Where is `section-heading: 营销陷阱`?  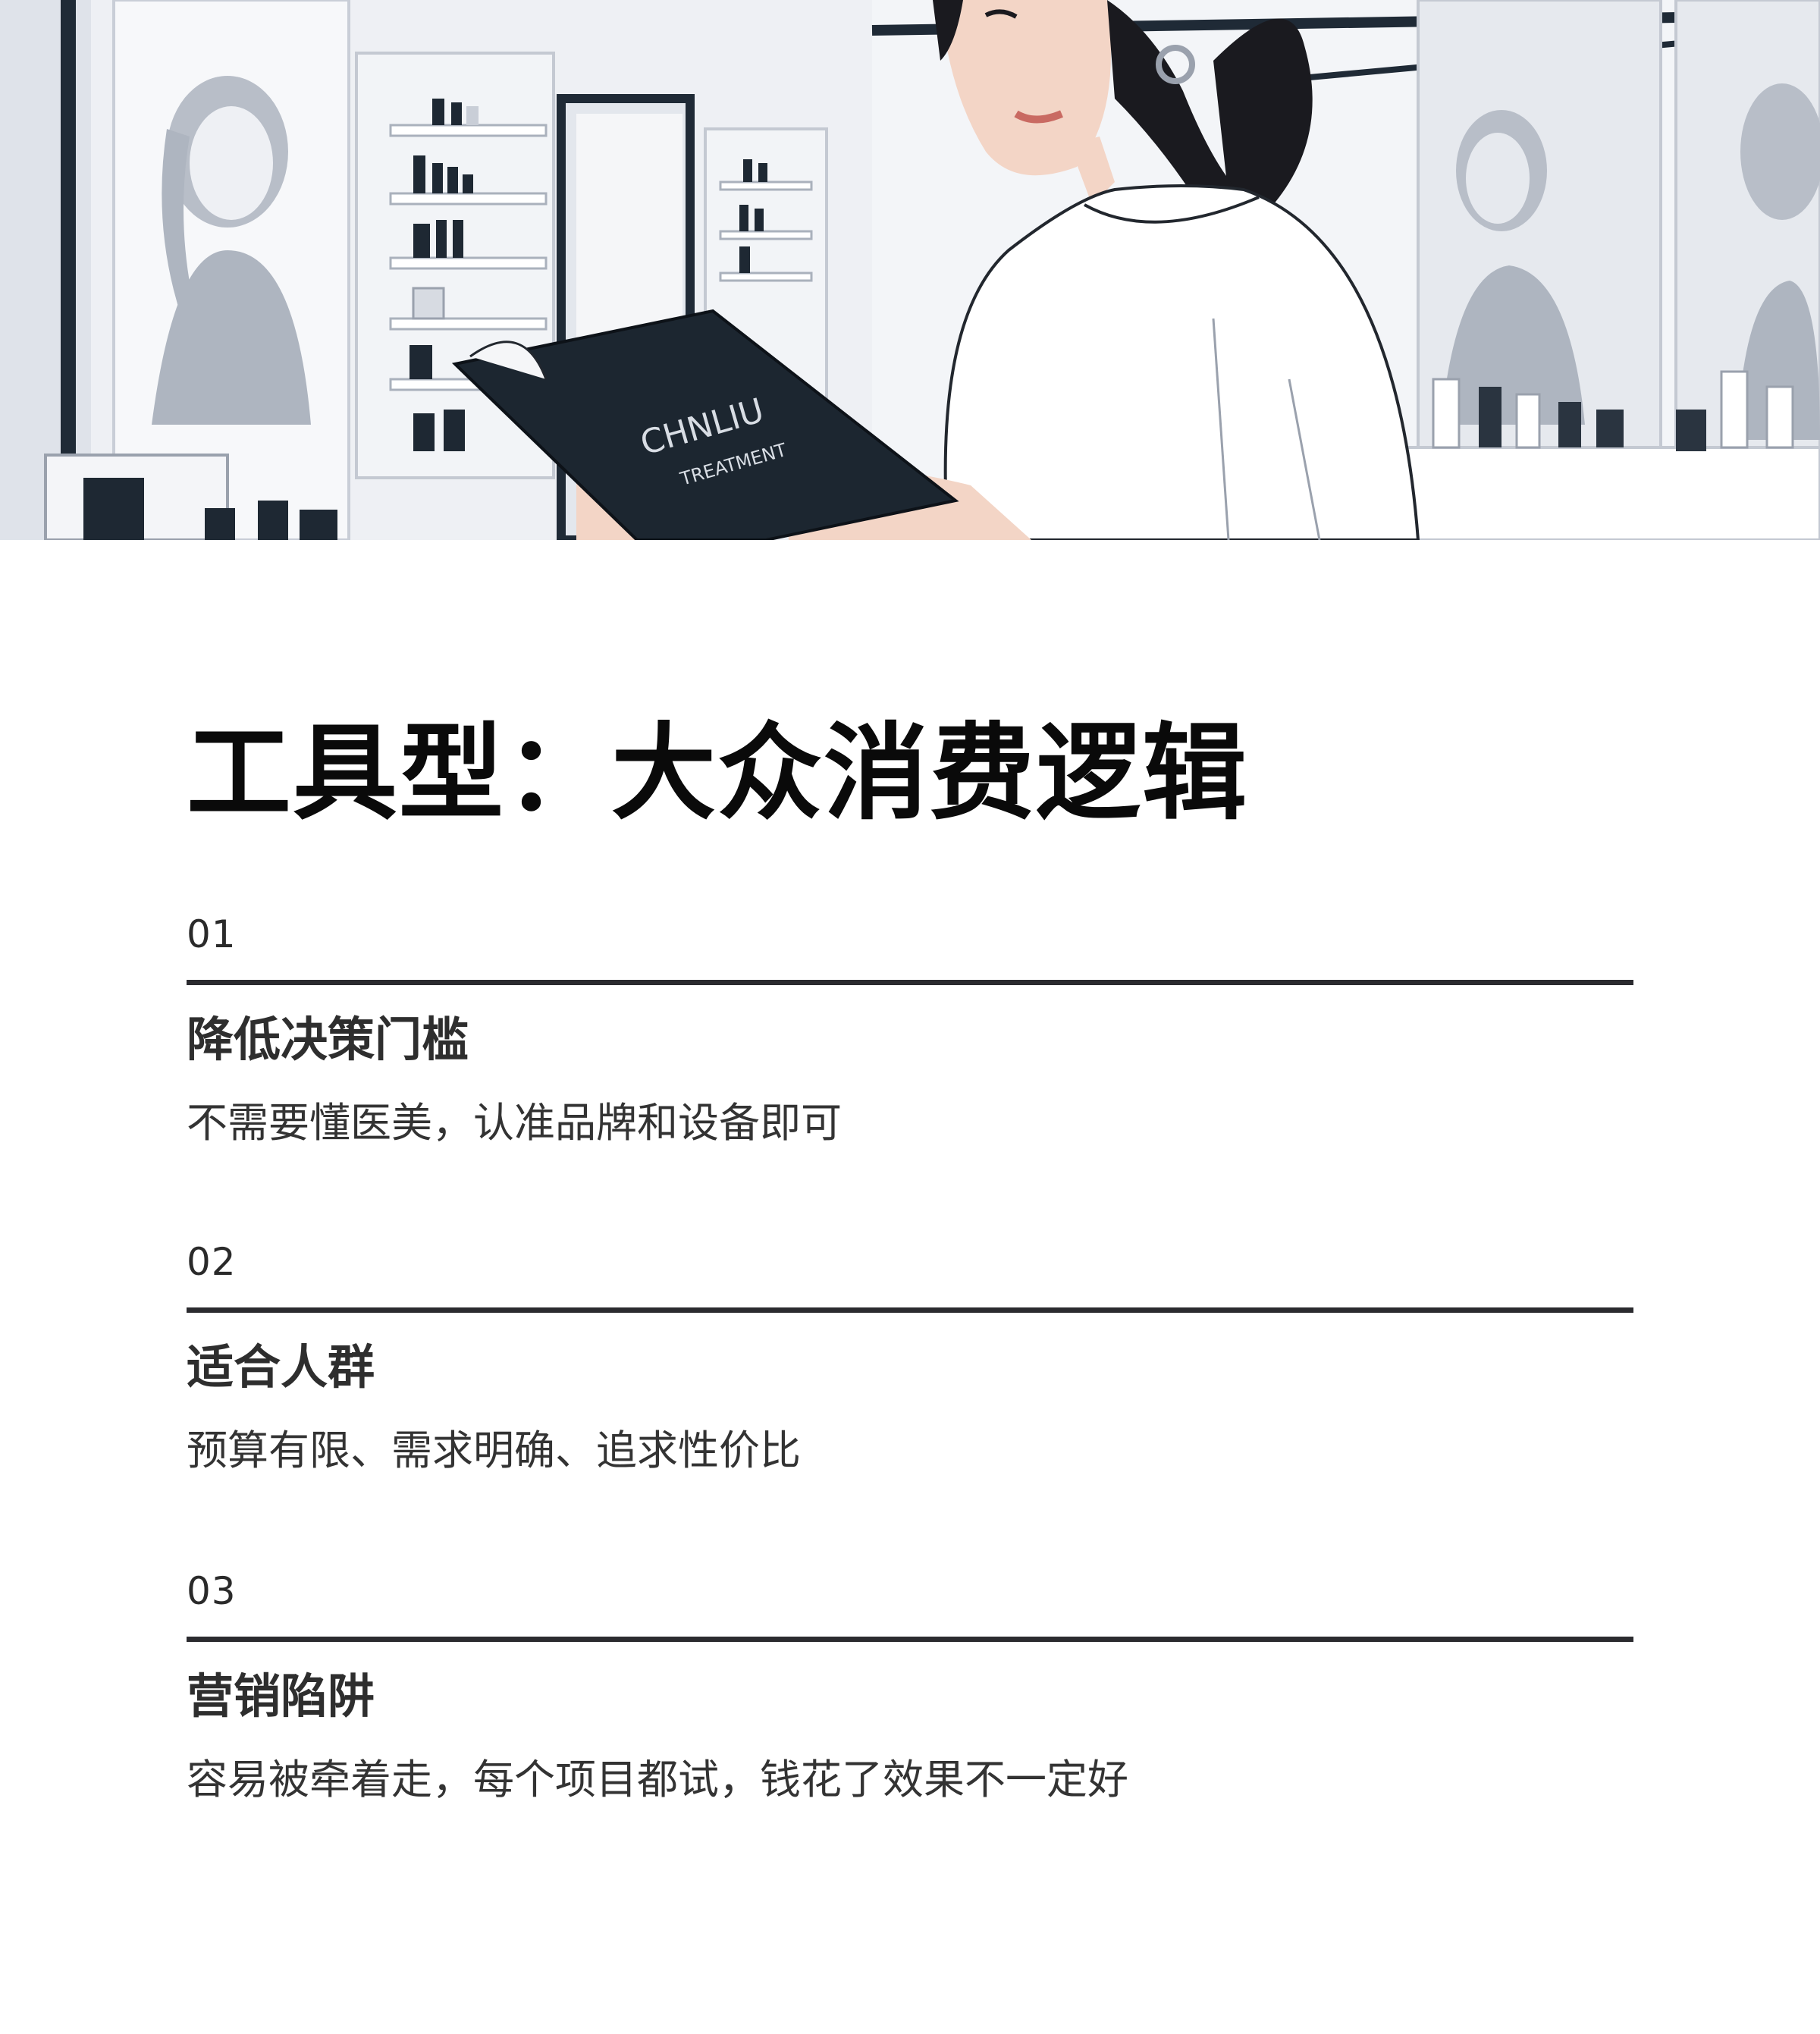
section-heading: 营销陷阱 is located at coordinates (281, 1696).